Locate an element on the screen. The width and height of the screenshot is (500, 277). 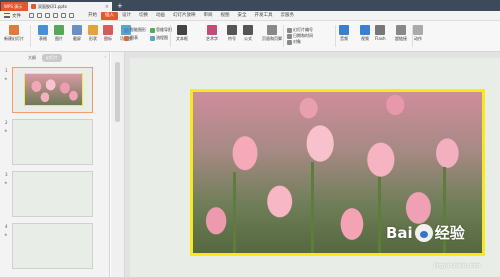
panel-tabs: 大纲 幻灯片 is located at coordinates (43, 58).